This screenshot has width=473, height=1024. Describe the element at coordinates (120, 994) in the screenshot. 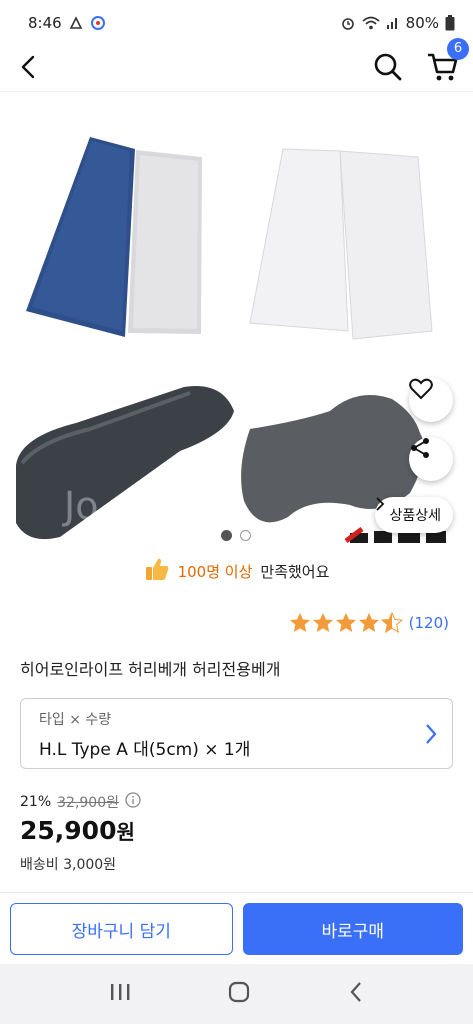

I see `recent-apps-icon` at that location.